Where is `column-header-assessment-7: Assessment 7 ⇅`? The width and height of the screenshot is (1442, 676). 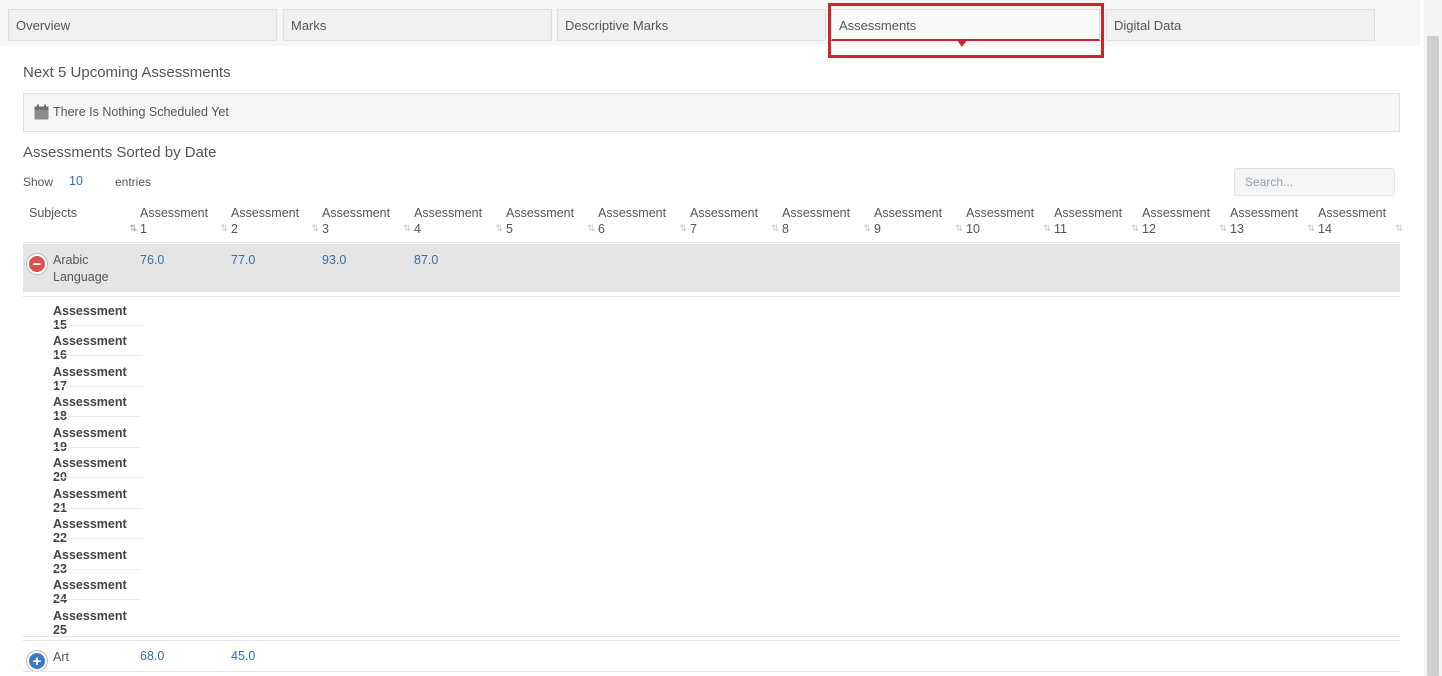
column-header-assessment-7: Assessment 7 ⇅ is located at coordinates (734, 223).